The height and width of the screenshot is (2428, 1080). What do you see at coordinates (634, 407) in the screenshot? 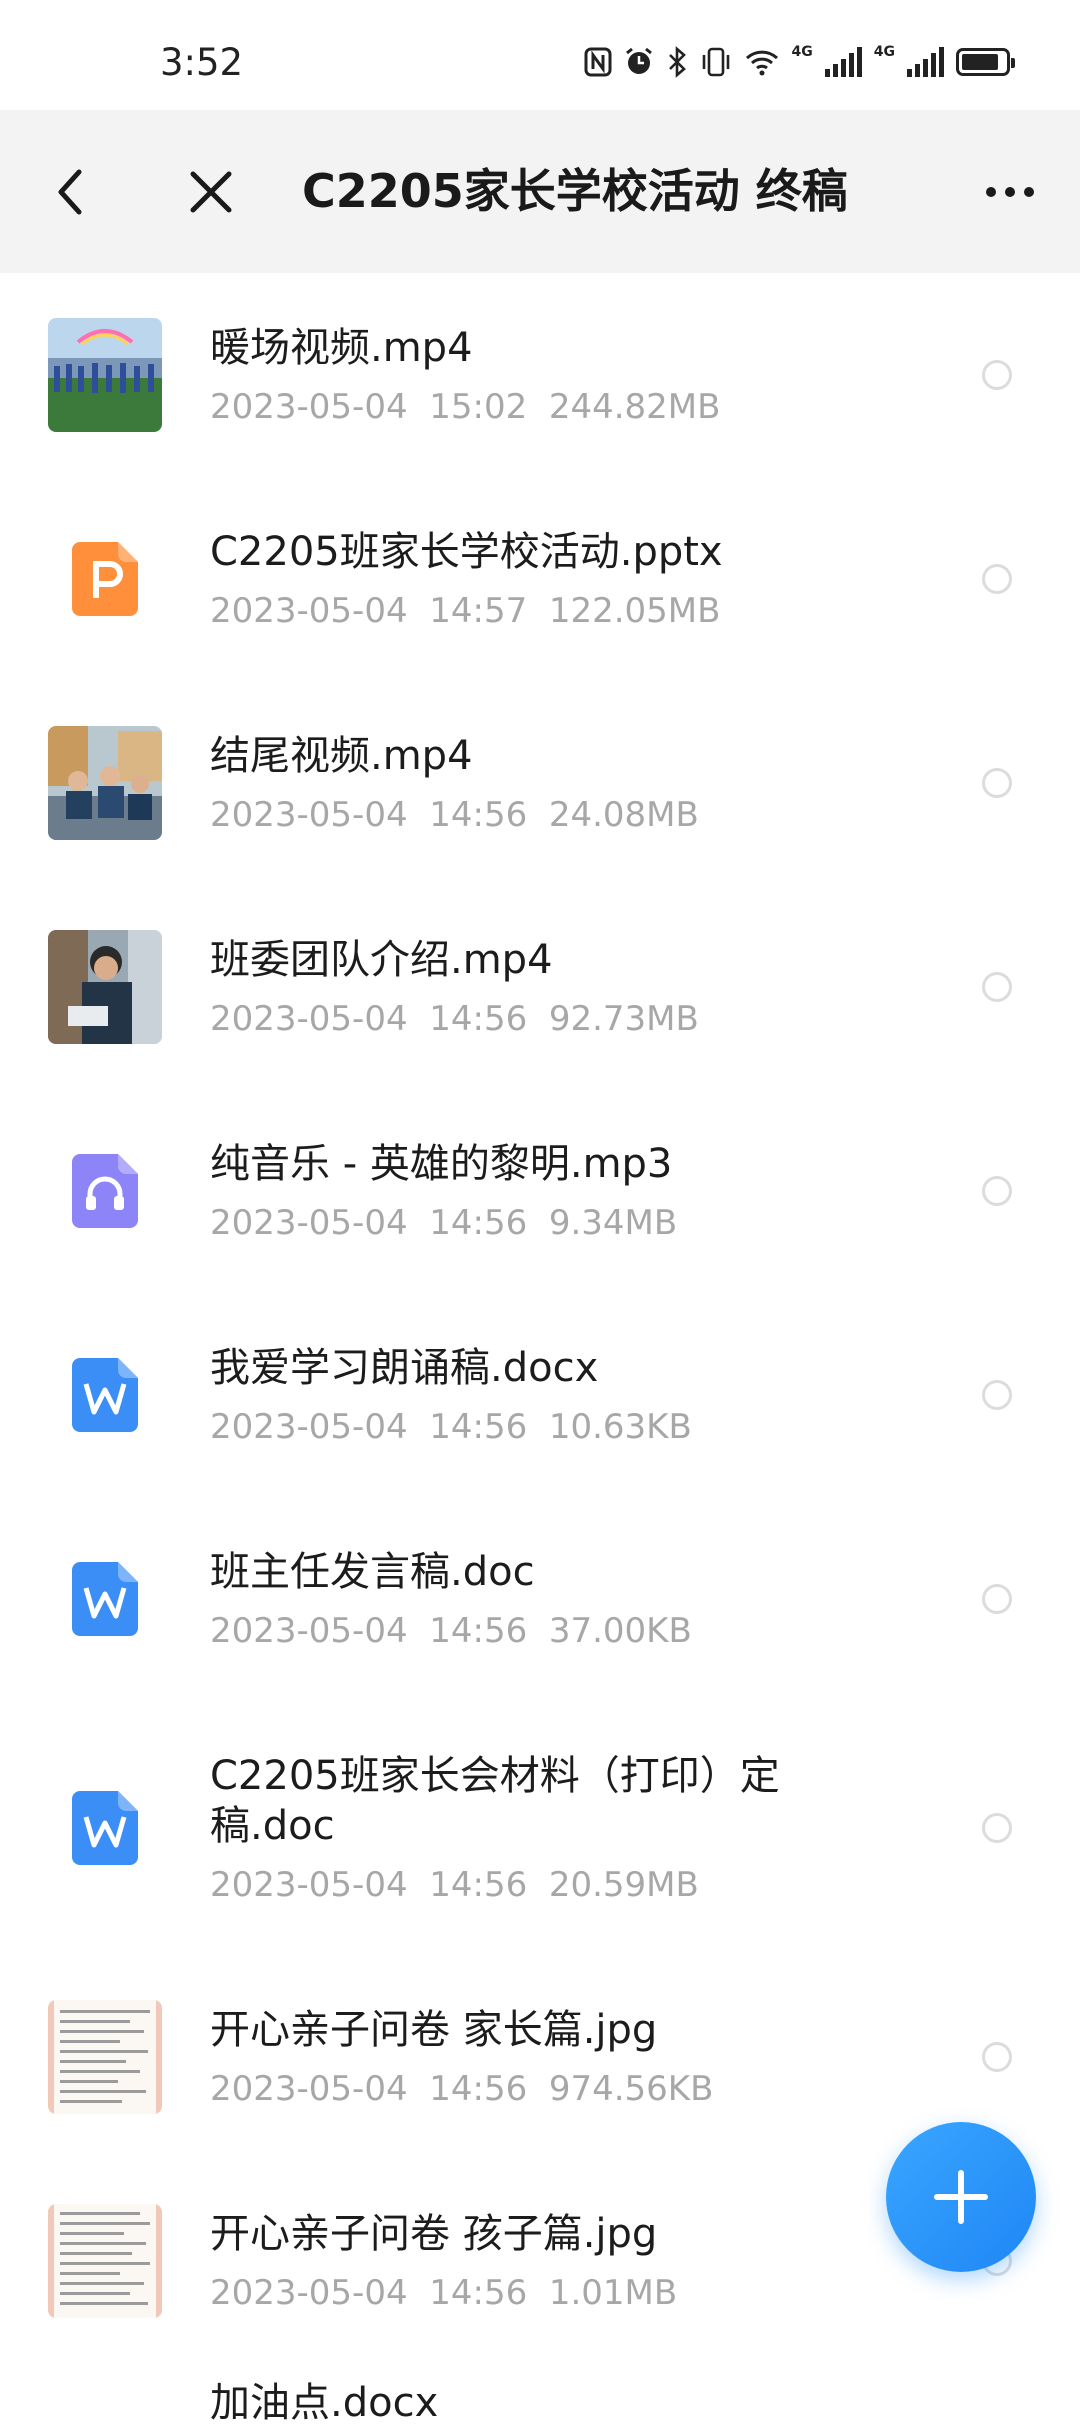
I see `file-size: 244.82MB` at bounding box center [634, 407].